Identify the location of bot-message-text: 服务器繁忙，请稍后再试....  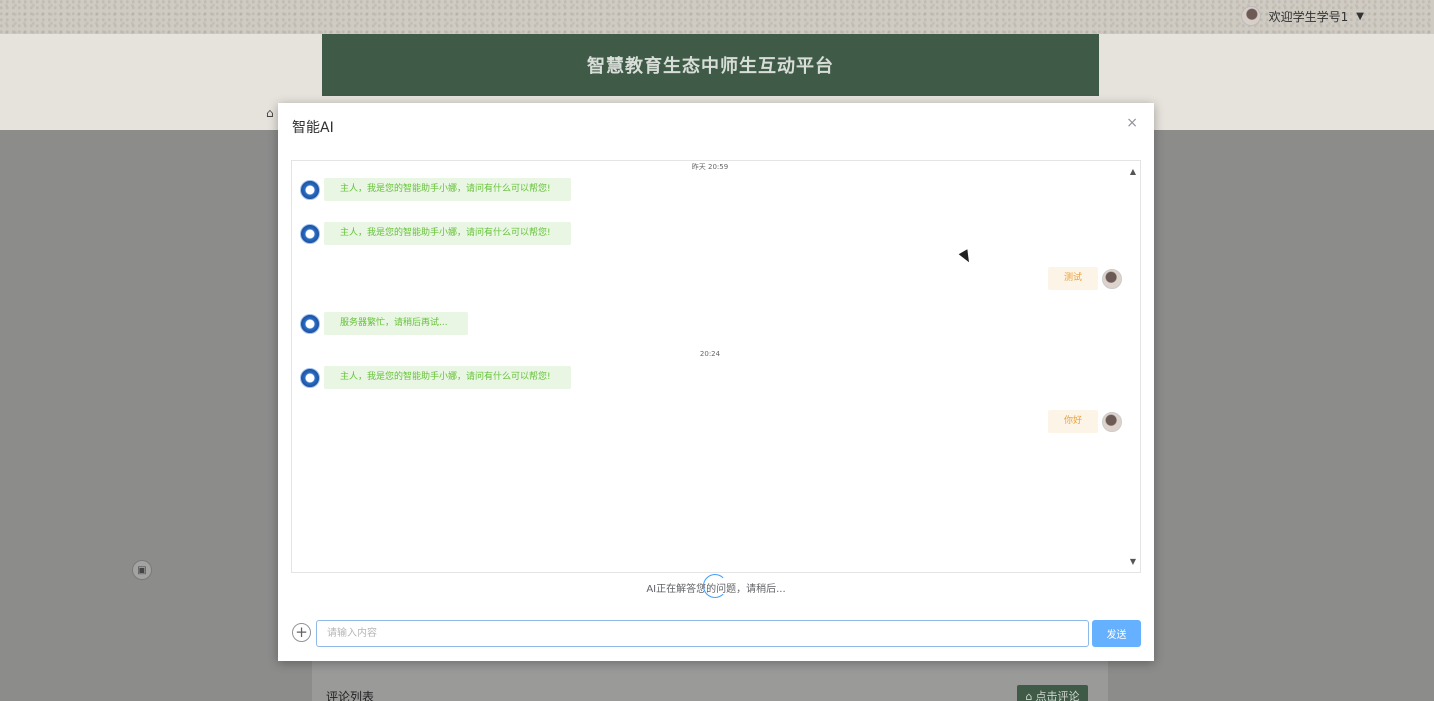
(396, 323).